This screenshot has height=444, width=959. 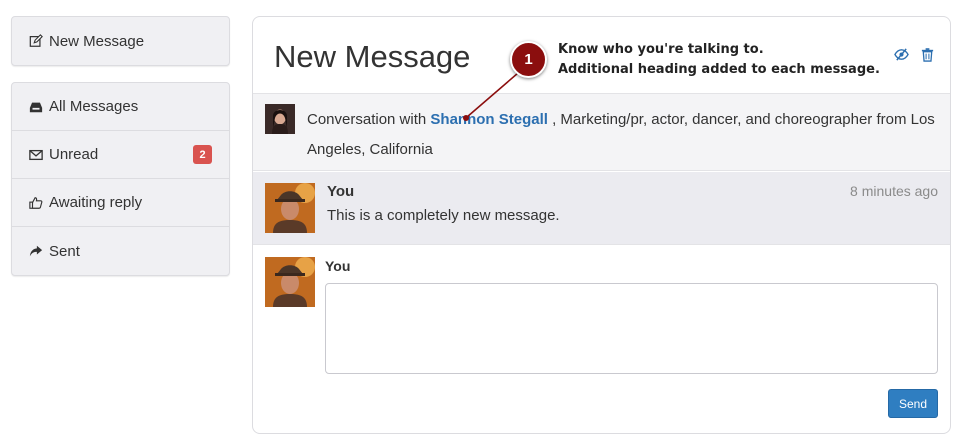 I want to click on sidebar-item-unread: Unread 2, so click(x=120, y=155).